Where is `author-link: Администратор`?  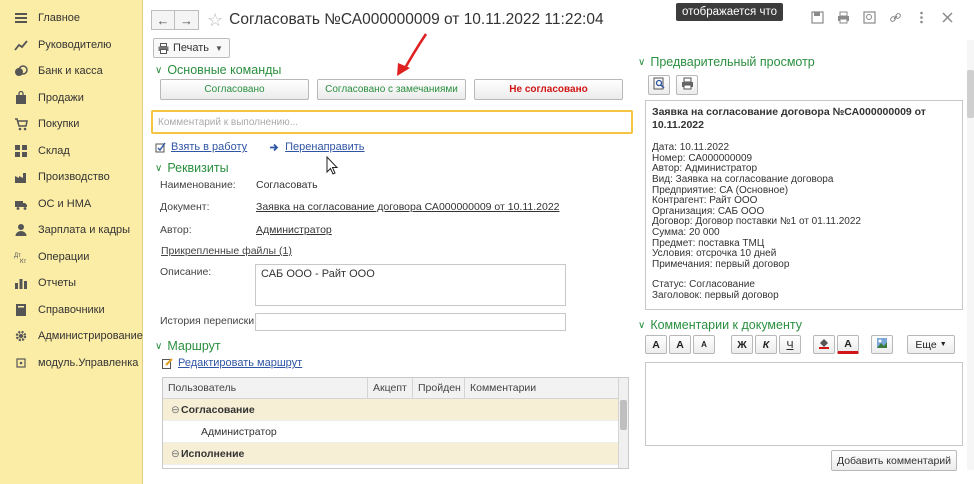
author-link: Администратор is located at coordinates (294, 230).